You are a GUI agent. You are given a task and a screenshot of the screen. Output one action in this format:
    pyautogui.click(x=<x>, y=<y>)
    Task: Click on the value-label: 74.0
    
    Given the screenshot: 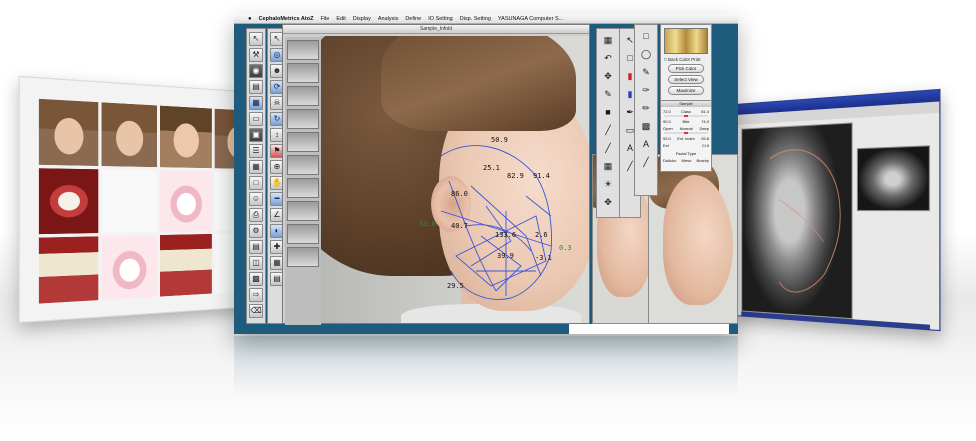 What is the action you would take?
    pyautogui.click(x=705, y=121)
    